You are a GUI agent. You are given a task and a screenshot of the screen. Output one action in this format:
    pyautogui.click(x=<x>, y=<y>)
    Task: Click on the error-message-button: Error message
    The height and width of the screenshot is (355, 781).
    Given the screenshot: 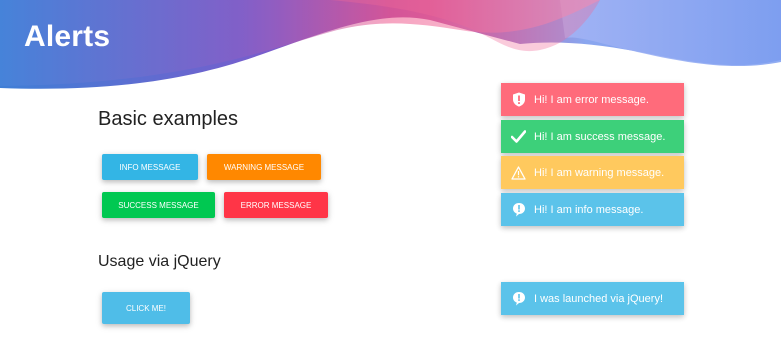 What is the action you would take?
    pyautogui.click(x=276, y=205)
    